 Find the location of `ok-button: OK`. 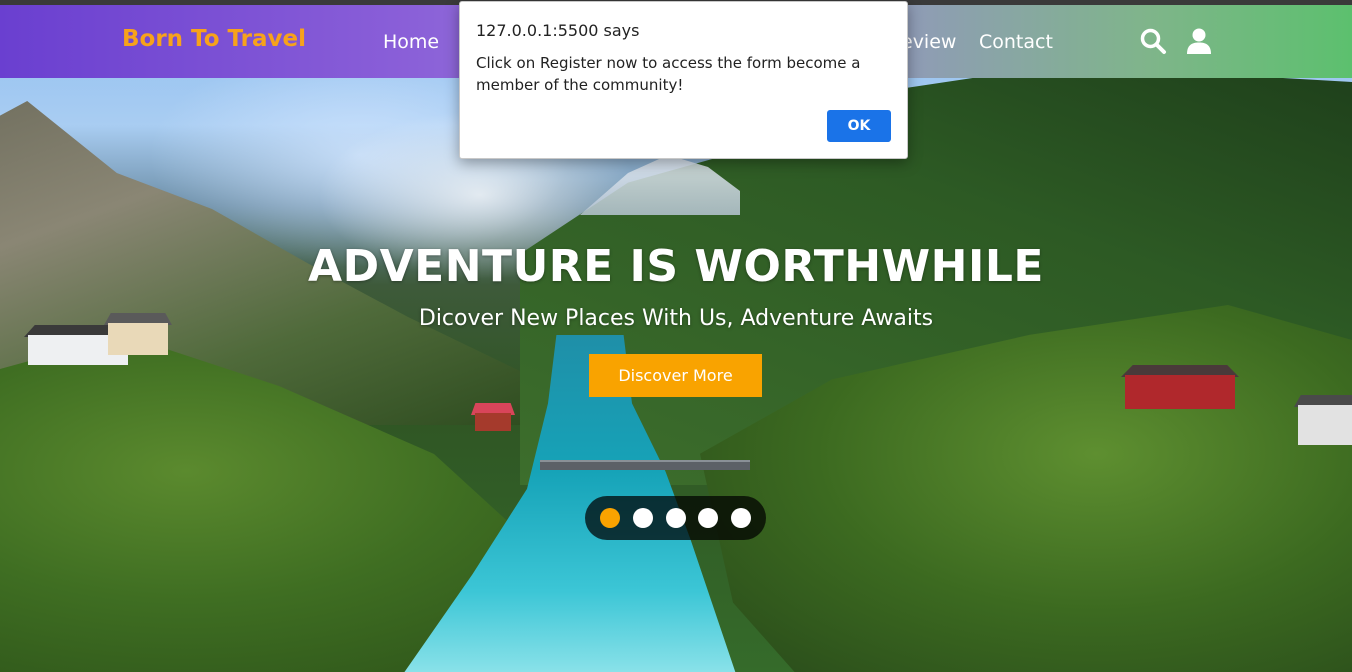

ok-button: OK is located at coordinates (859, 126).